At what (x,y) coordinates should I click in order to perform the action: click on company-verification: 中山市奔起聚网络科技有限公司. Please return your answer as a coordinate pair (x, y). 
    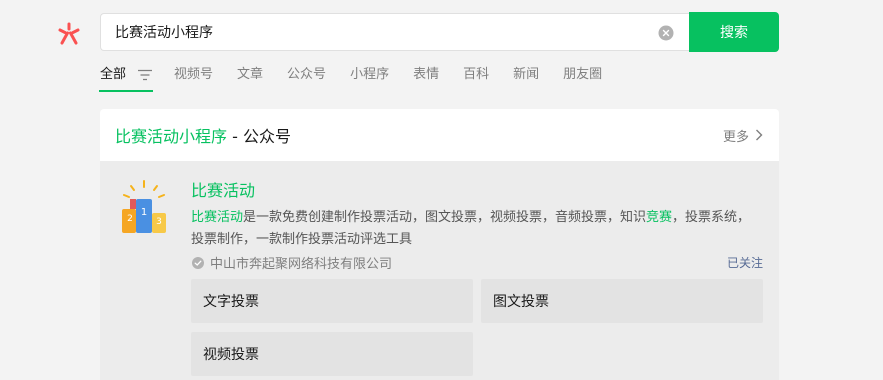
    Looking at the image, I should click on (292, 262).